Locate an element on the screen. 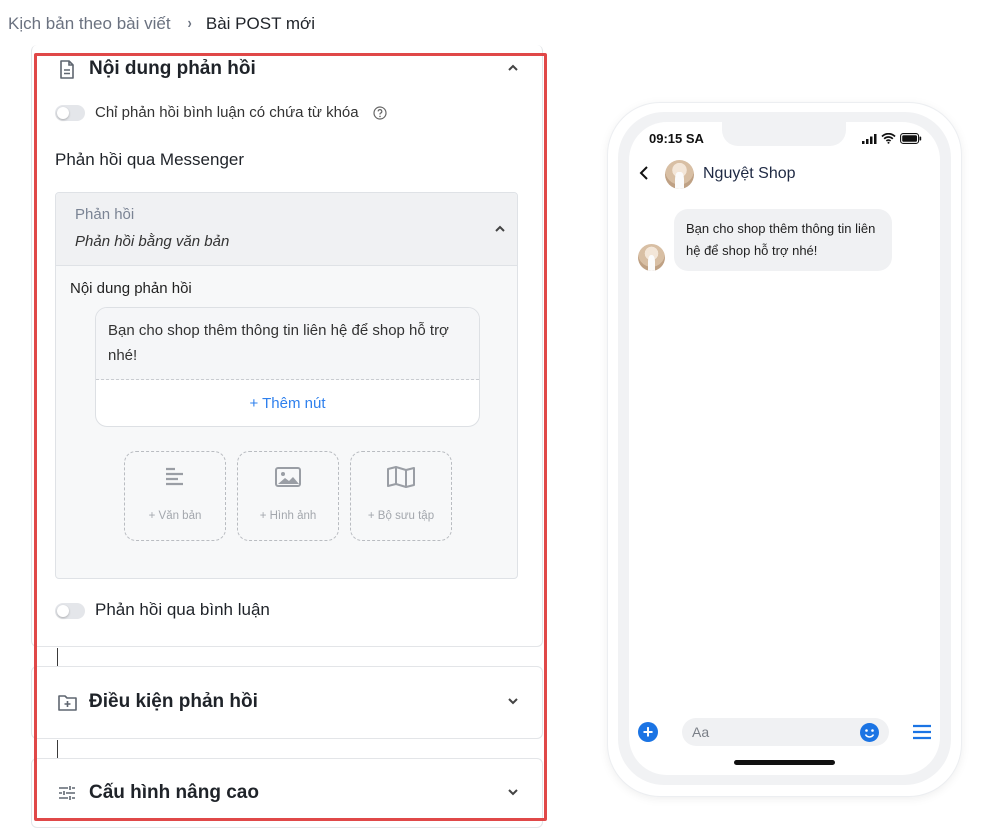  breadcrumb: Kịch bản theo bài viết › Bài POST mới is located at coordinates (161, 24).